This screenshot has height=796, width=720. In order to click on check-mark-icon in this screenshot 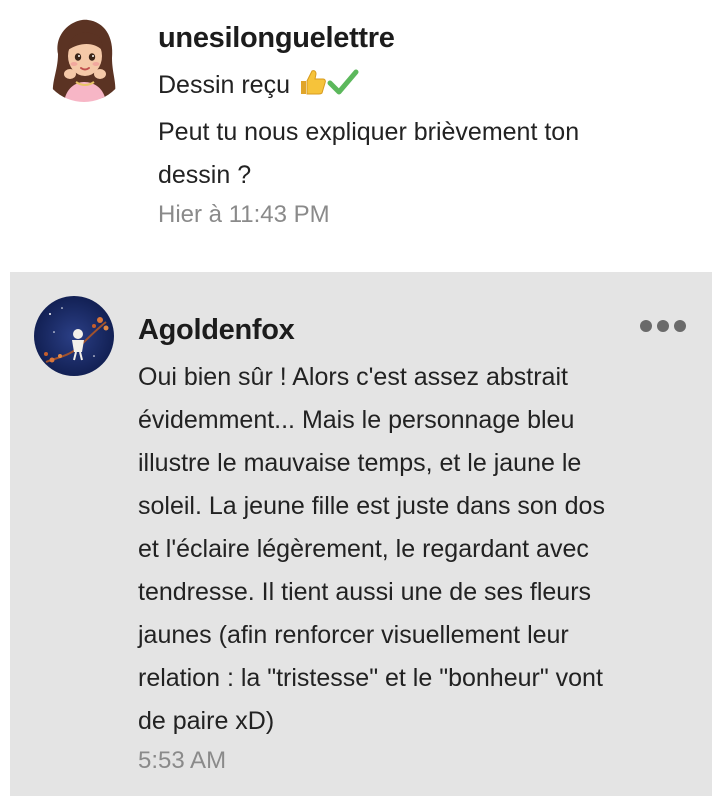, I will do `click(343, 89)`.